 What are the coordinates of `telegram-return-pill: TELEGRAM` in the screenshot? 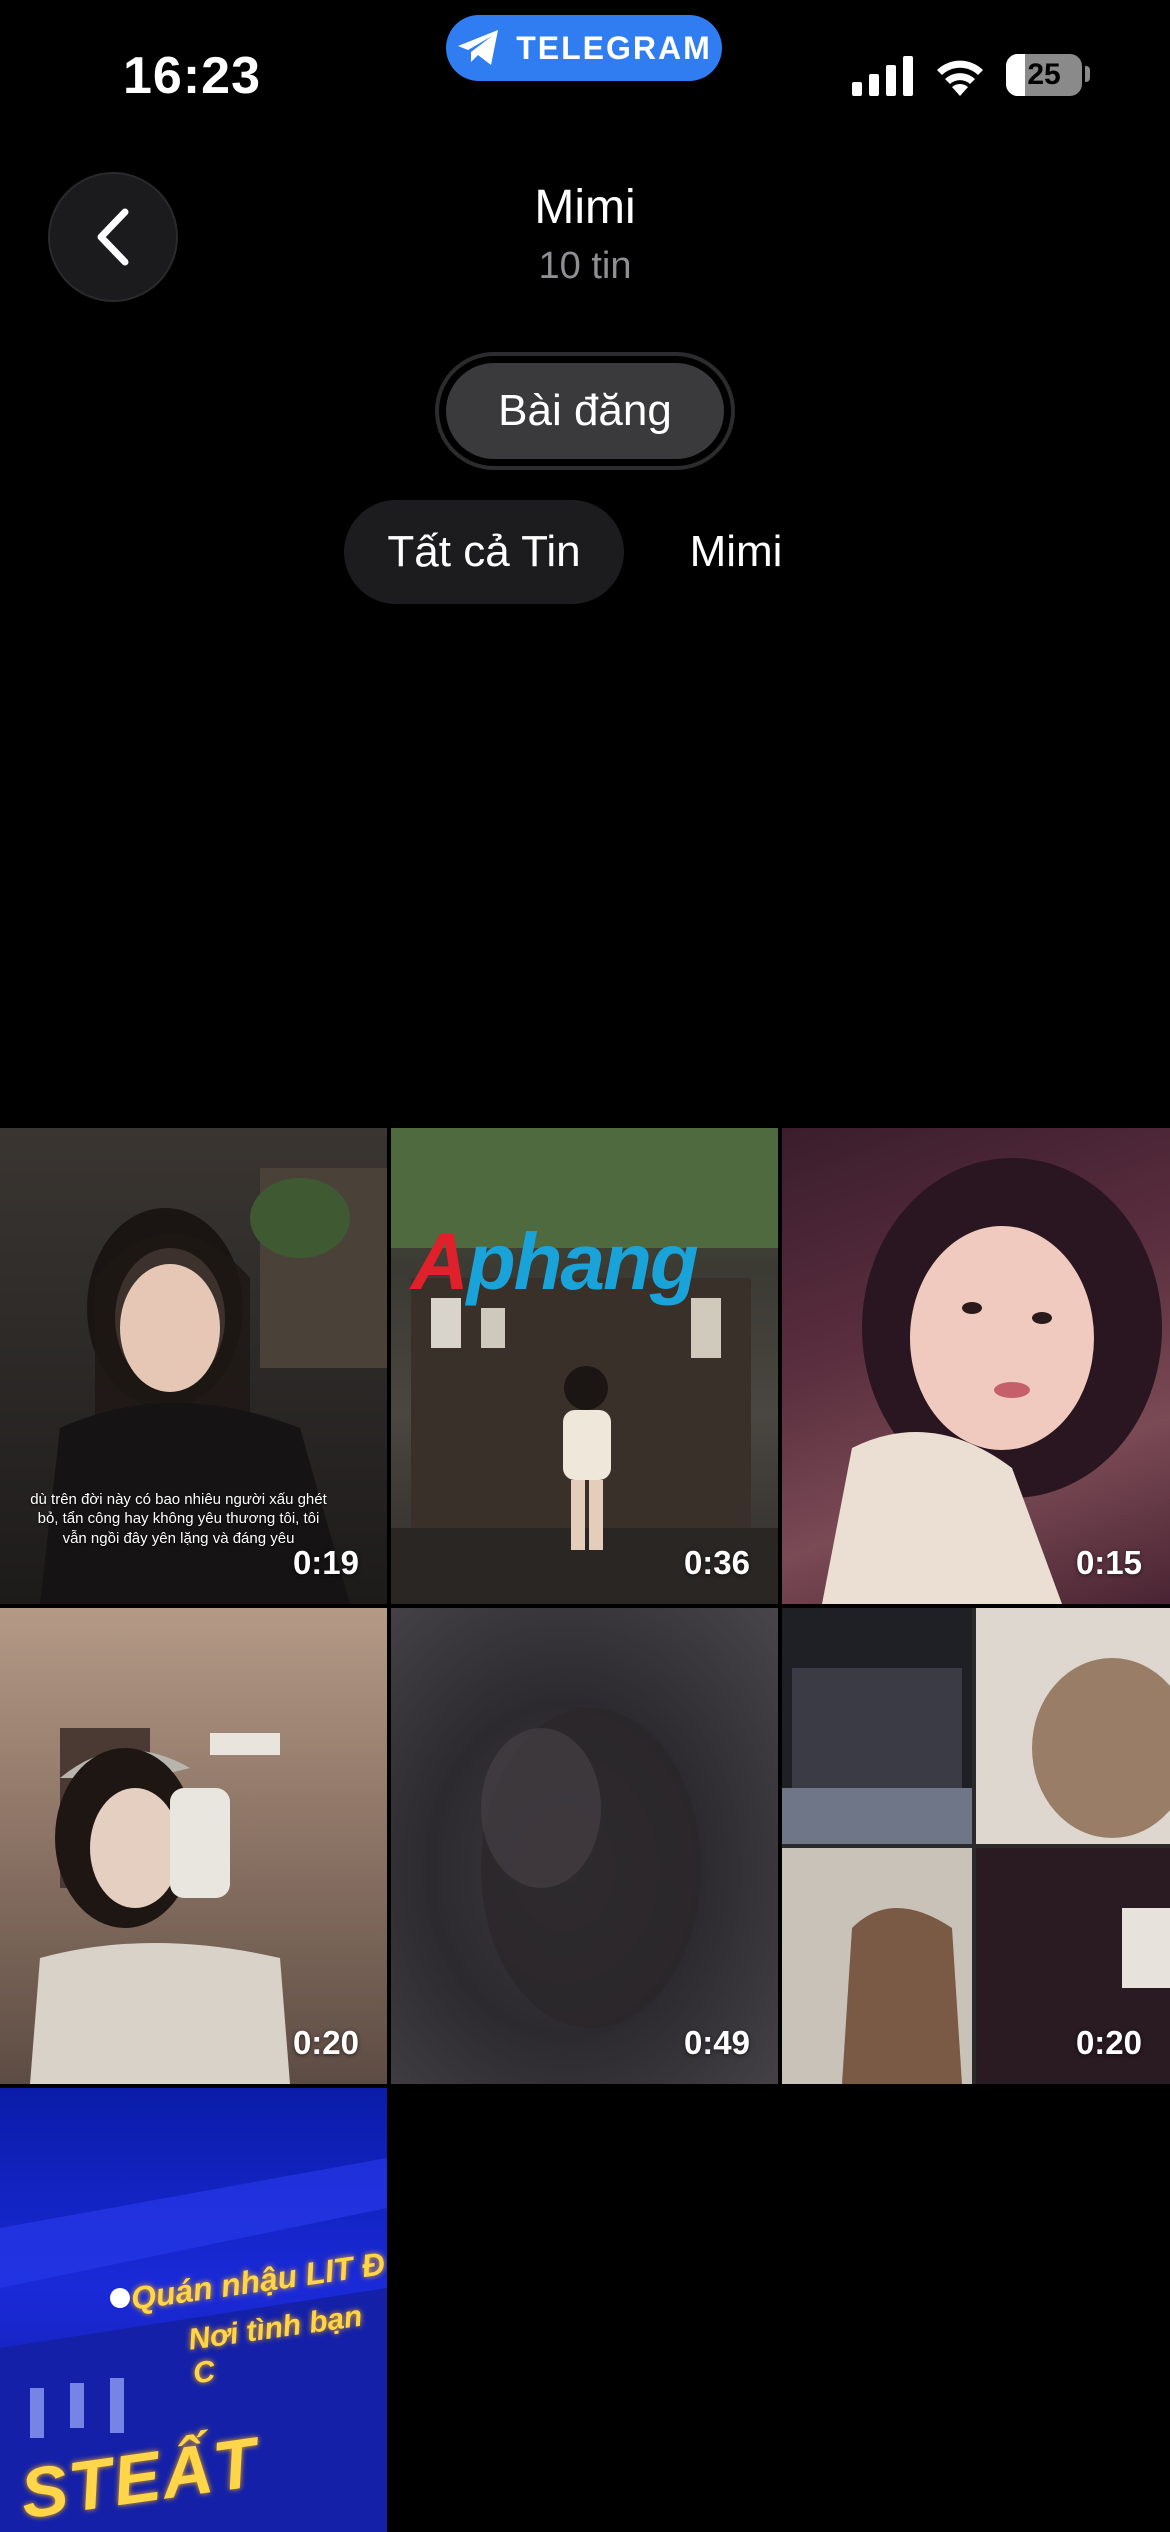 It's located at (584, 48).